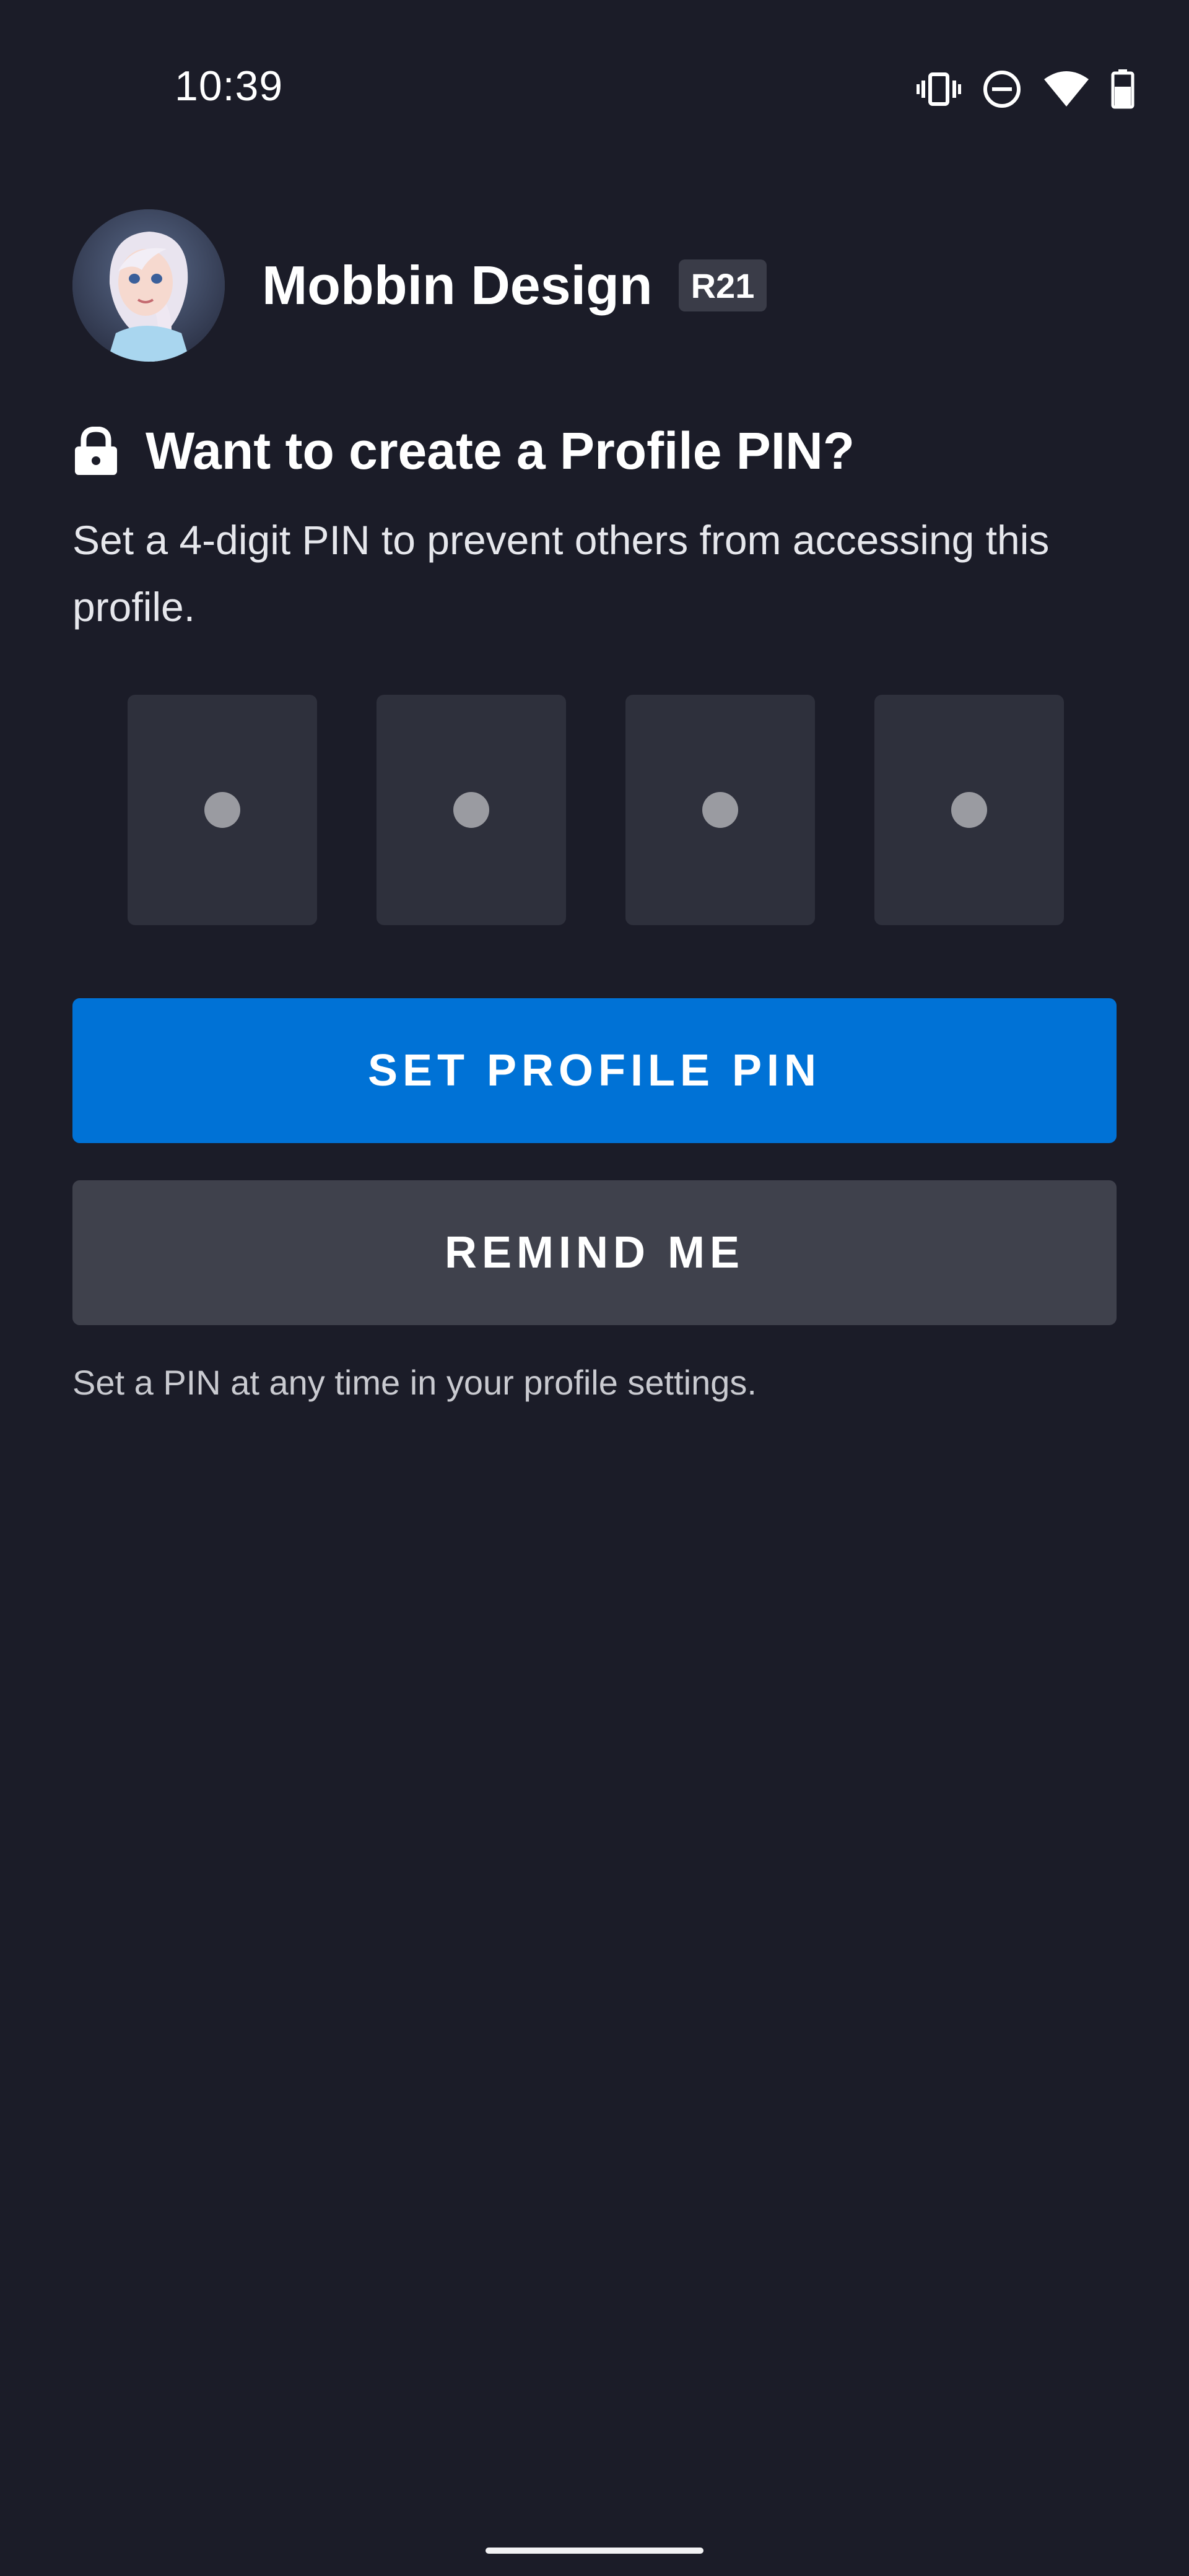  What do you see at coordinates (1026, 89) in the screenshot?
I see `status-icons` at bounding box center [1026, 89].